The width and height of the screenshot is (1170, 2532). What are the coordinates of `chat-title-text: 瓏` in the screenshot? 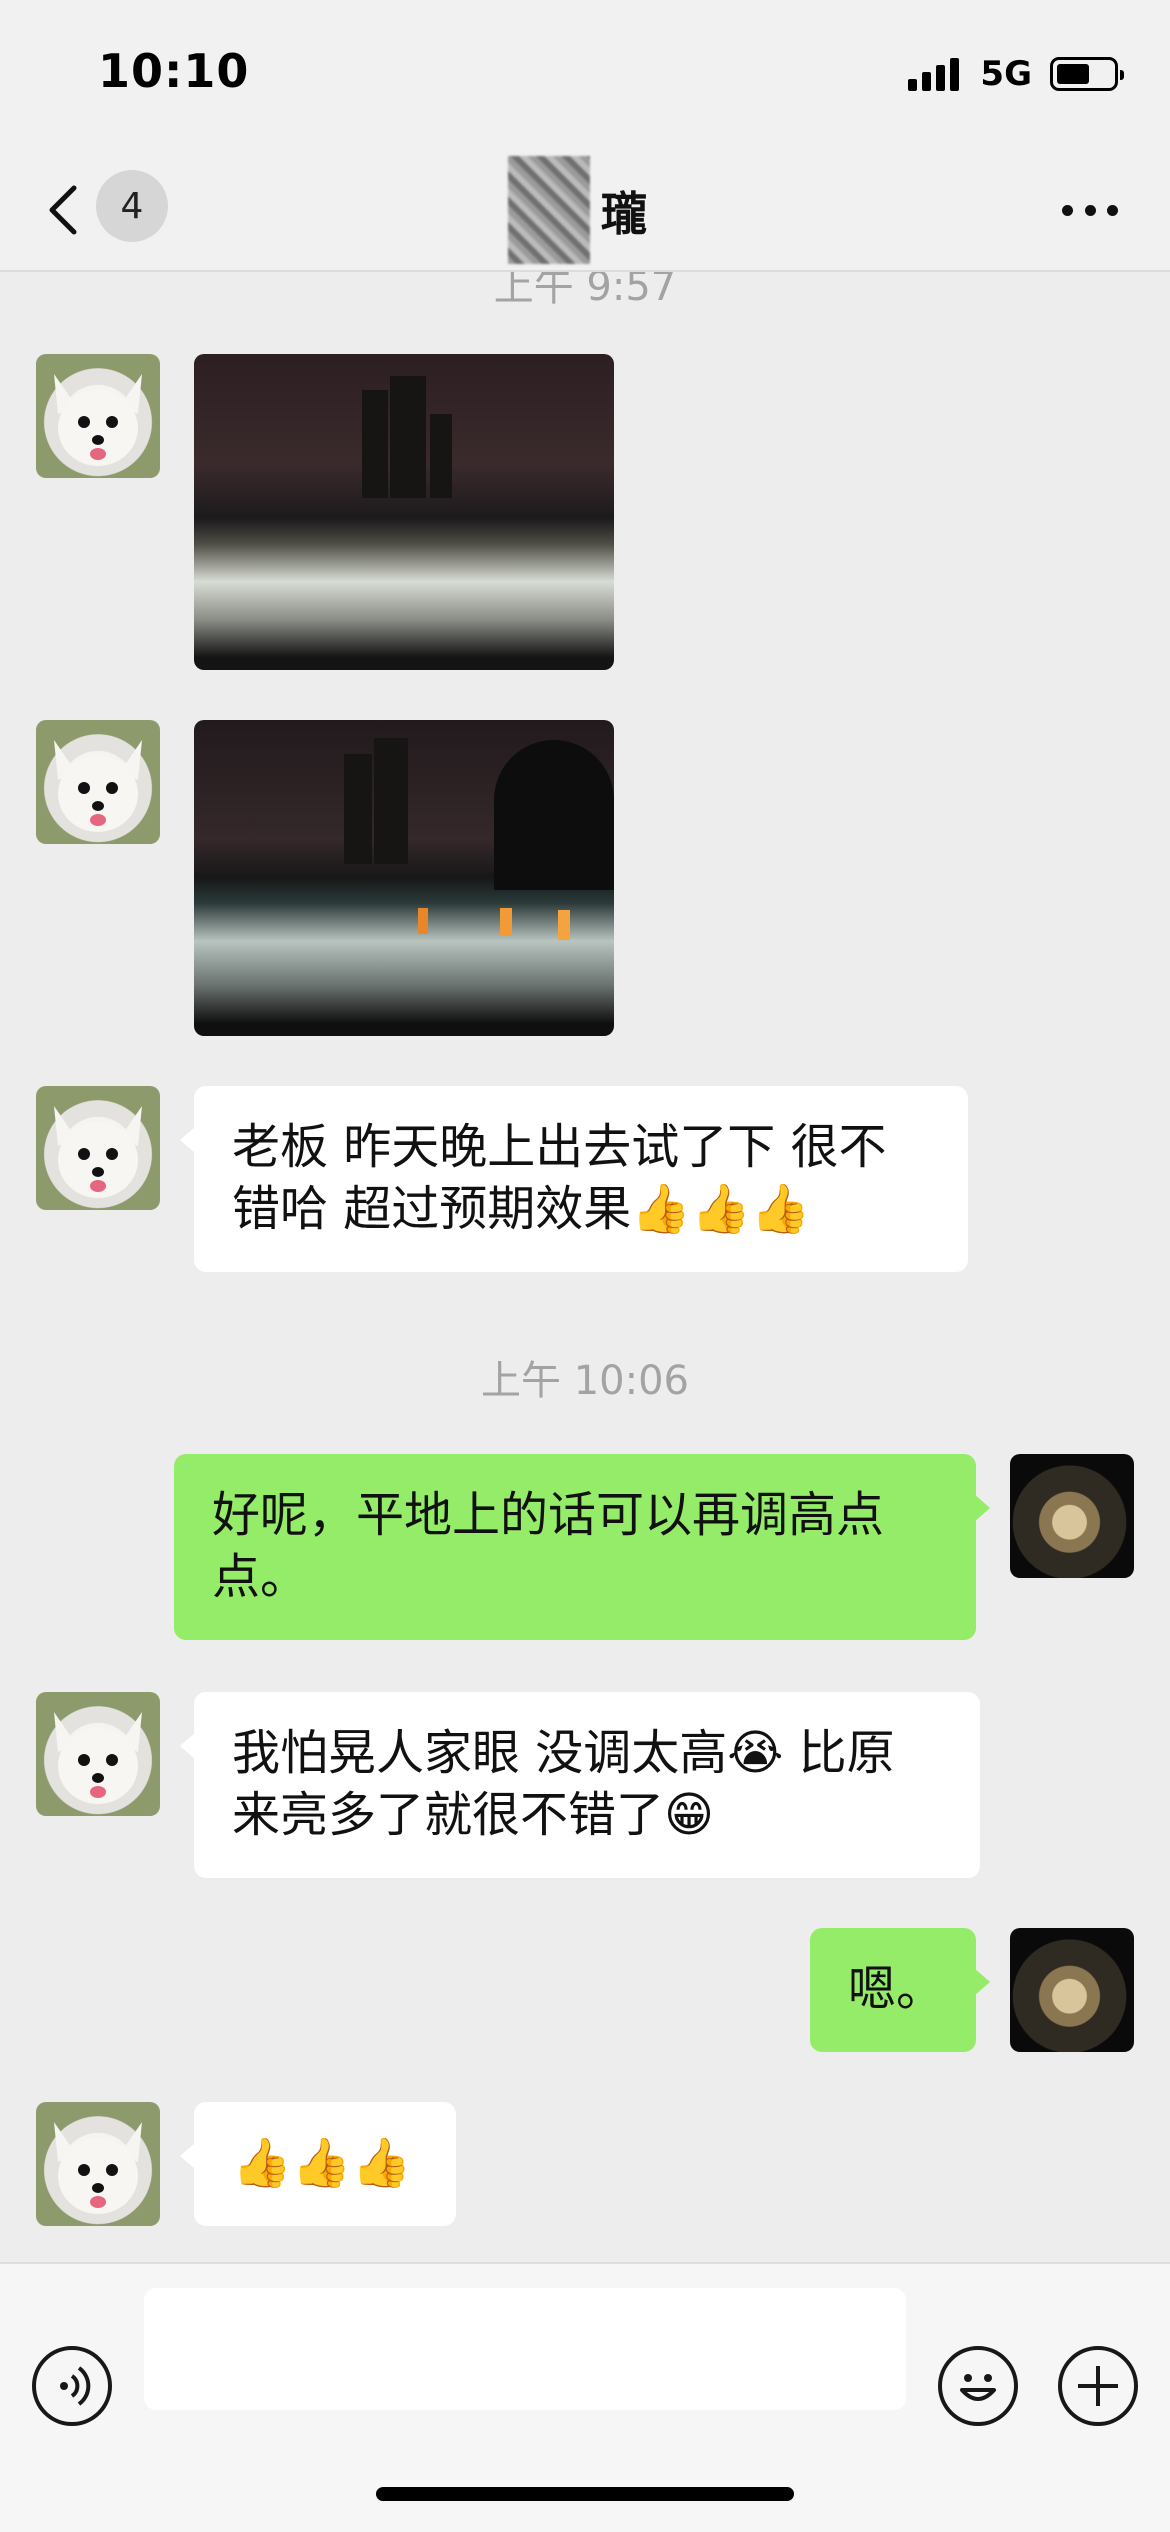 It's located at (624, 214).